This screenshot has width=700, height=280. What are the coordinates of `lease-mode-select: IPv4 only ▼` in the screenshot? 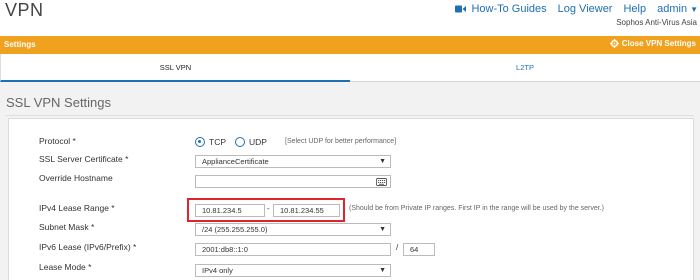 It's located at (293, 270).